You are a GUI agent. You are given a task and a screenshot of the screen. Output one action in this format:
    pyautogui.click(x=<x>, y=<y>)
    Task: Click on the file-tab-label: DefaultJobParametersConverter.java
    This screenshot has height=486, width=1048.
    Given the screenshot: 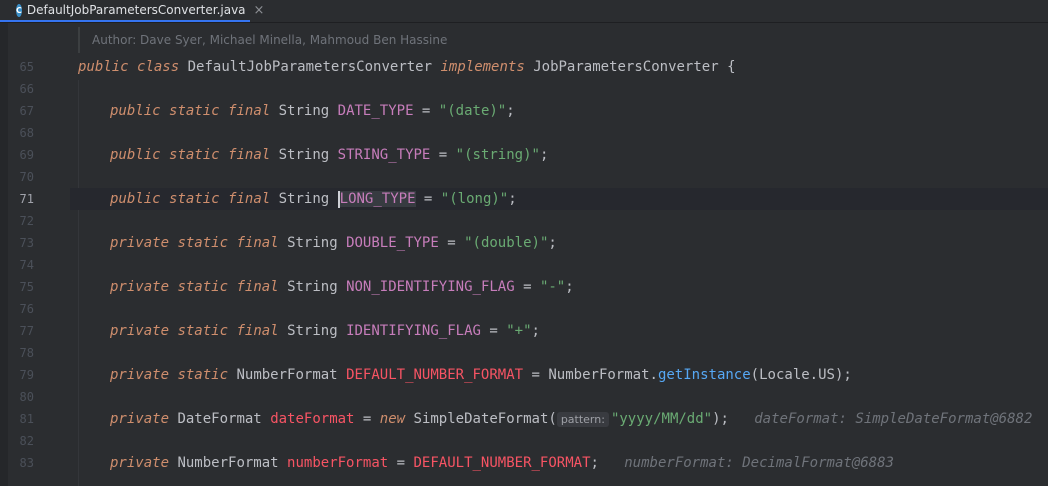 What is the action you would take?
    pyautogui.click(x=136, y=10)
    